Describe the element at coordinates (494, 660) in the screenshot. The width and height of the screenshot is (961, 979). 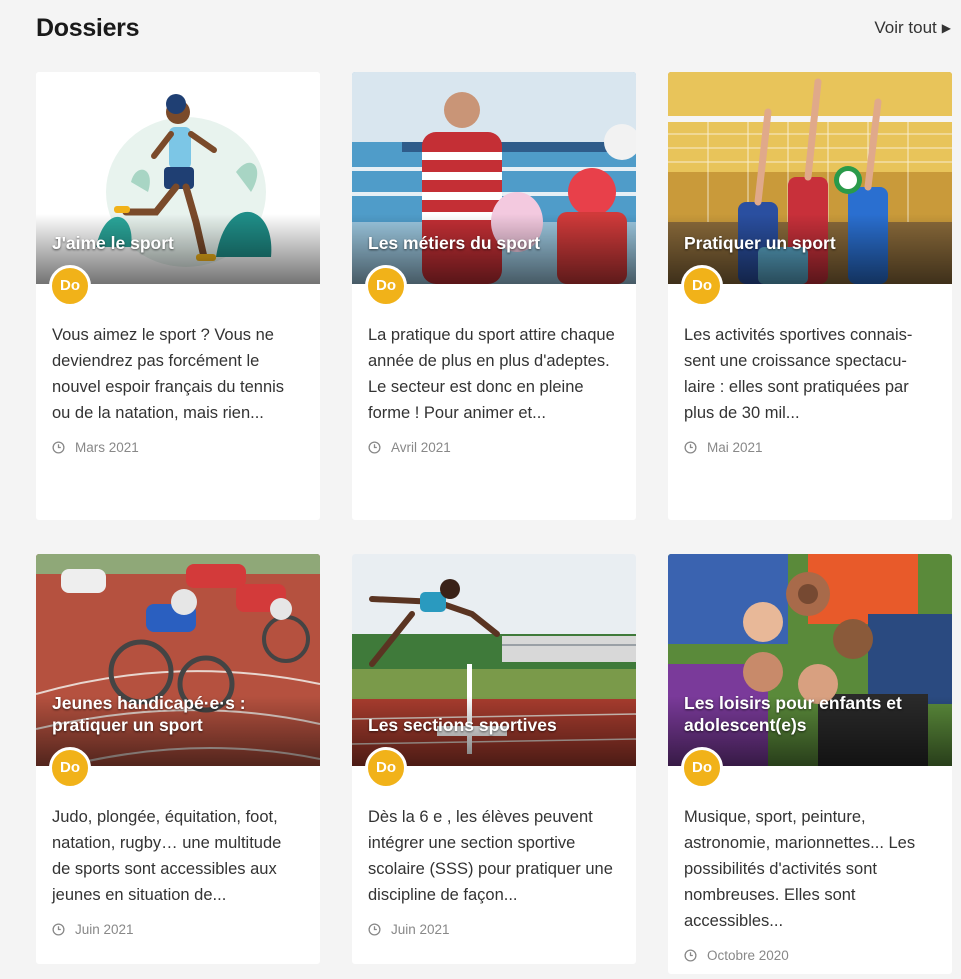
I see `card-image: Les sections sportives` at that location.